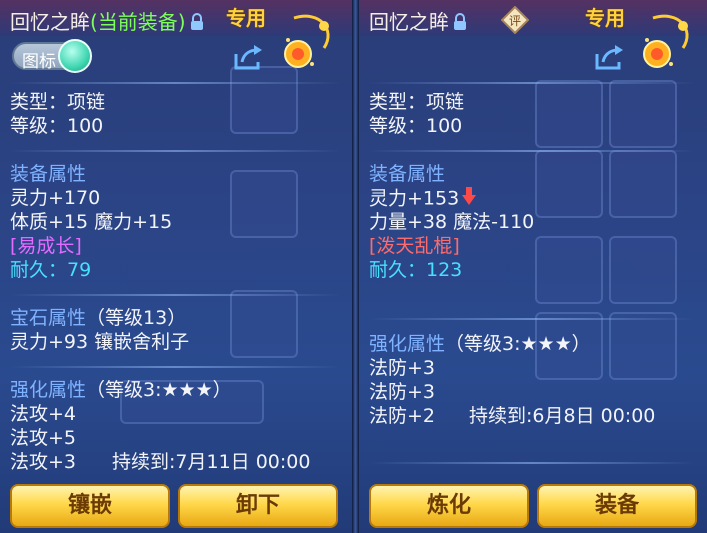 This screenshot has width=707, height=533. I want to click on gem-attr-title: 宝石属性, so click(48, 318).